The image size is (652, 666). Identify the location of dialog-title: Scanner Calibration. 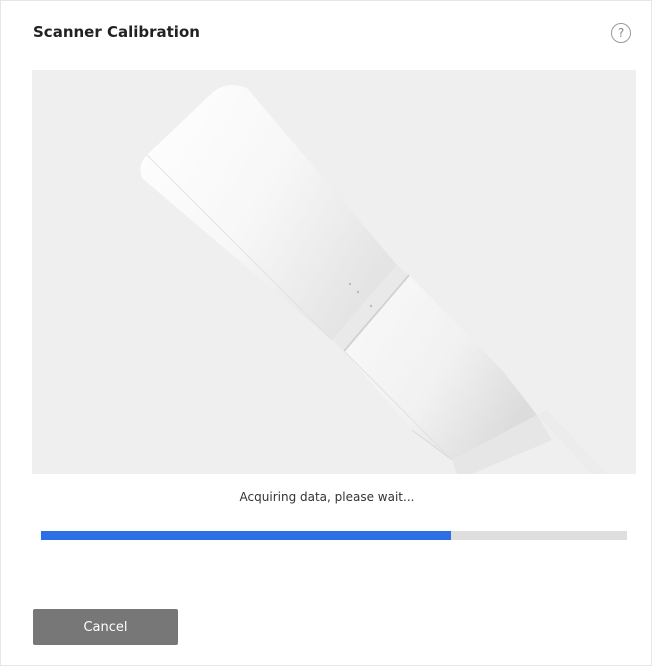
(116, 32).